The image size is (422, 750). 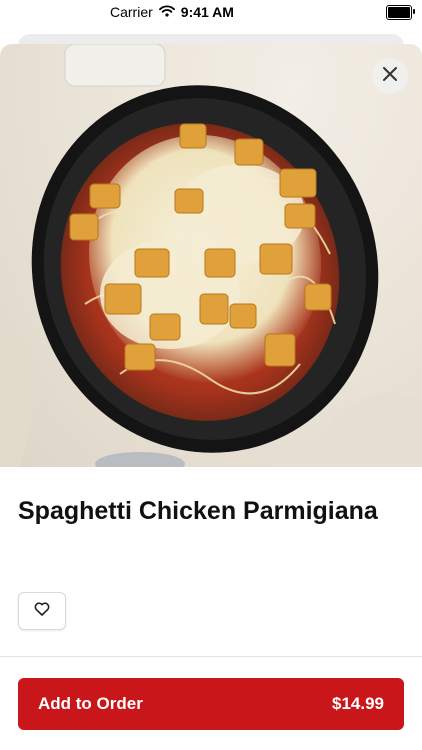 I want to click on wifi-icon, so click(x=166, y=12).